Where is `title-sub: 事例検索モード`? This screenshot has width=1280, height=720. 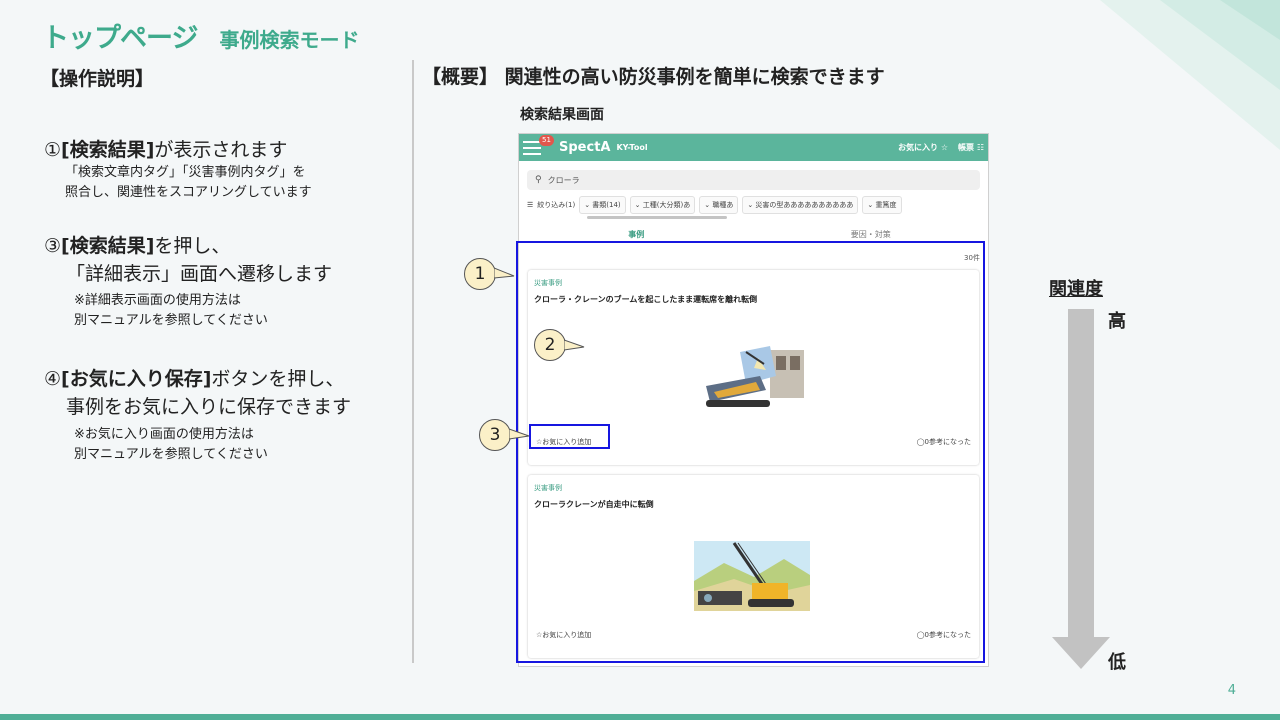
title-sub: 事例検索モード is located at coordinates (289, 40).